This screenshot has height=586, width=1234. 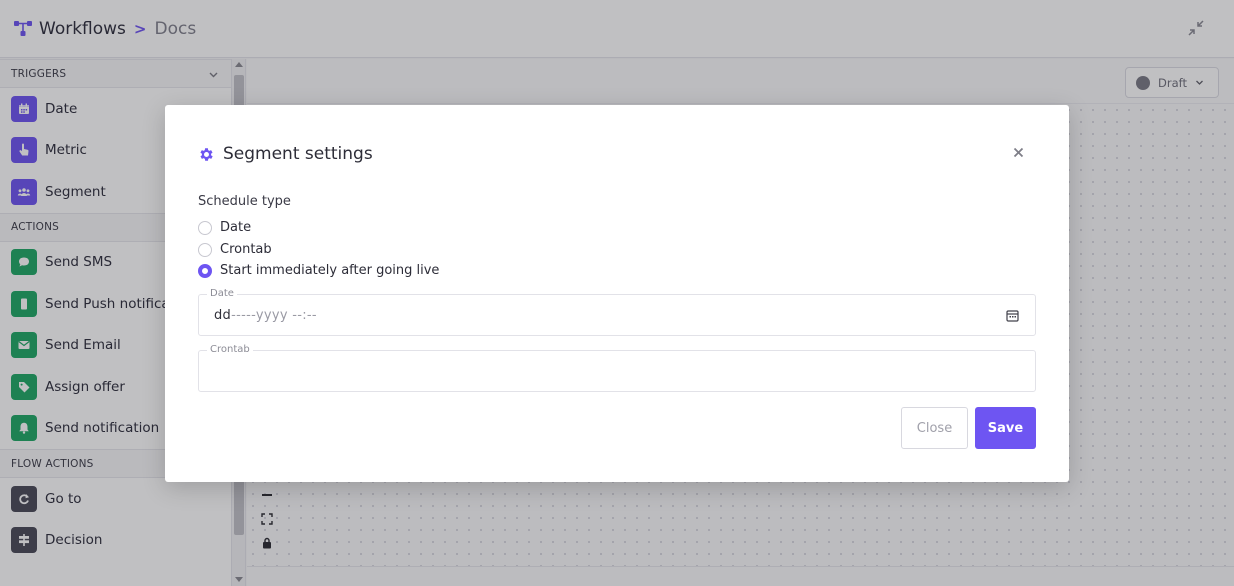 I want to click on radio-option-crontab: Crontab, so click(x=235, y=249).